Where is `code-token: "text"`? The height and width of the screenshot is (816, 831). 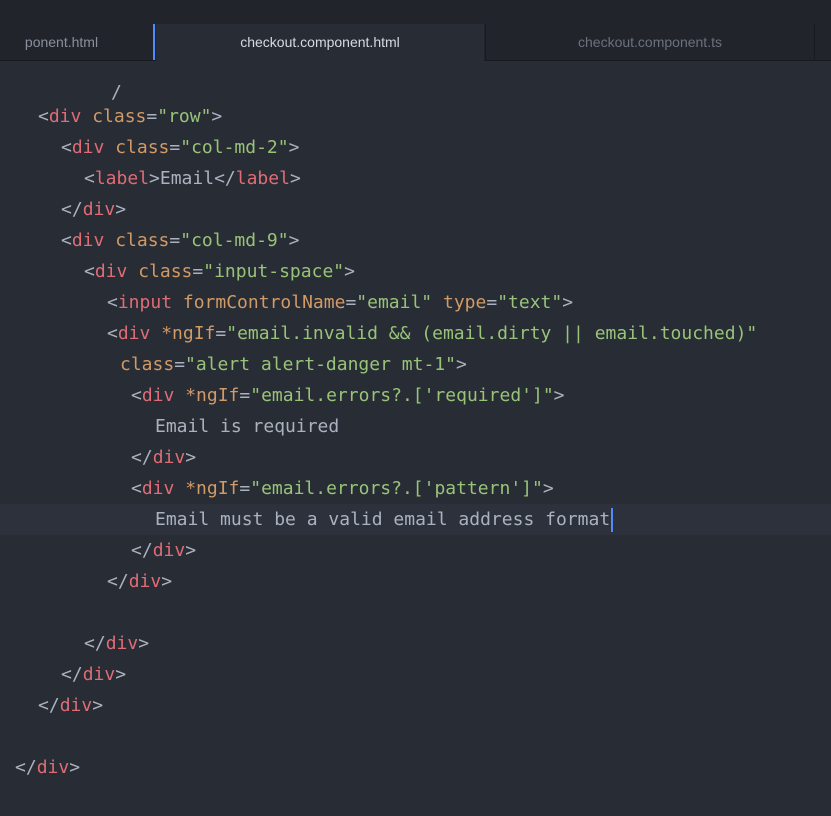
code-token: "text" is located at coordinates (530, 302).